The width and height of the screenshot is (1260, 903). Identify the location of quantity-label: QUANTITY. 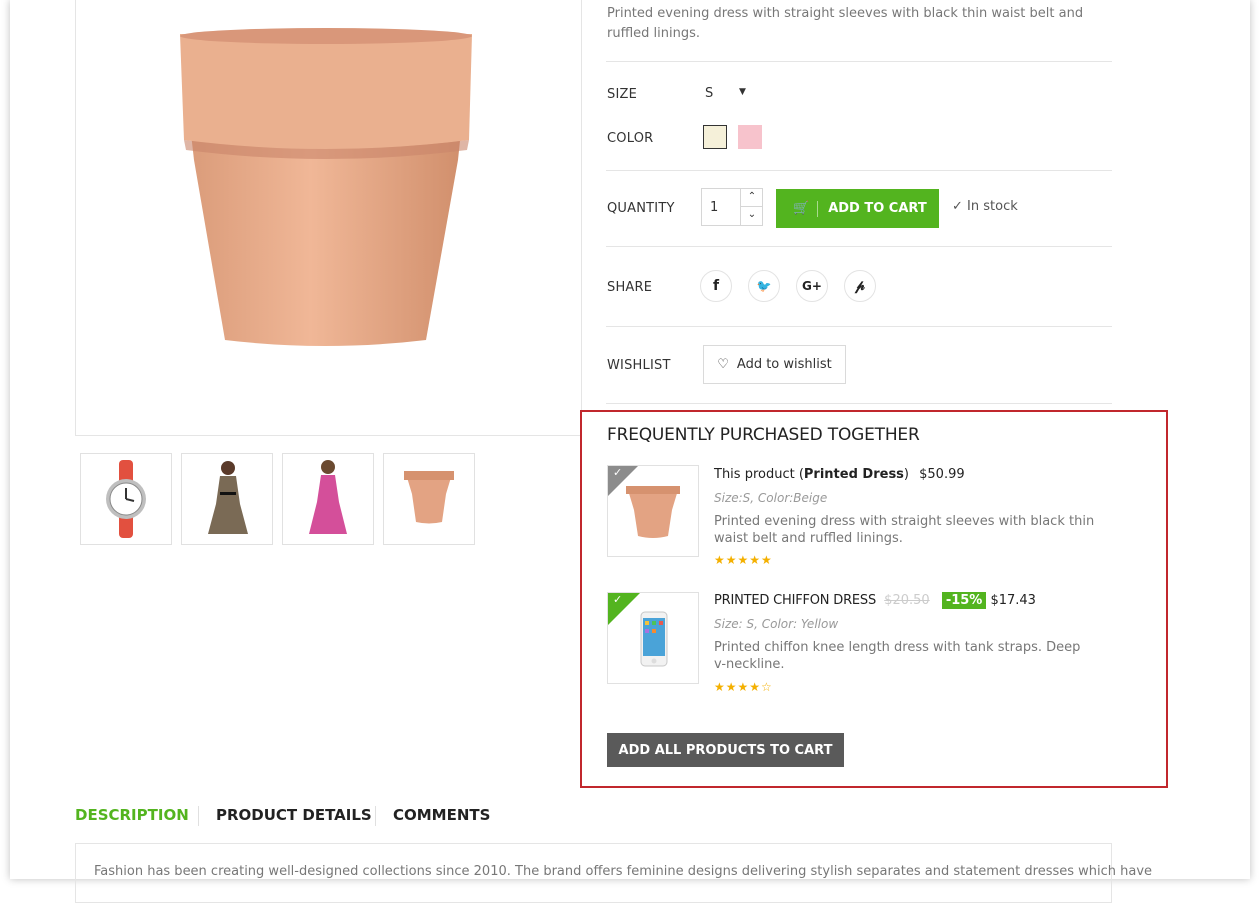
(641, 208).